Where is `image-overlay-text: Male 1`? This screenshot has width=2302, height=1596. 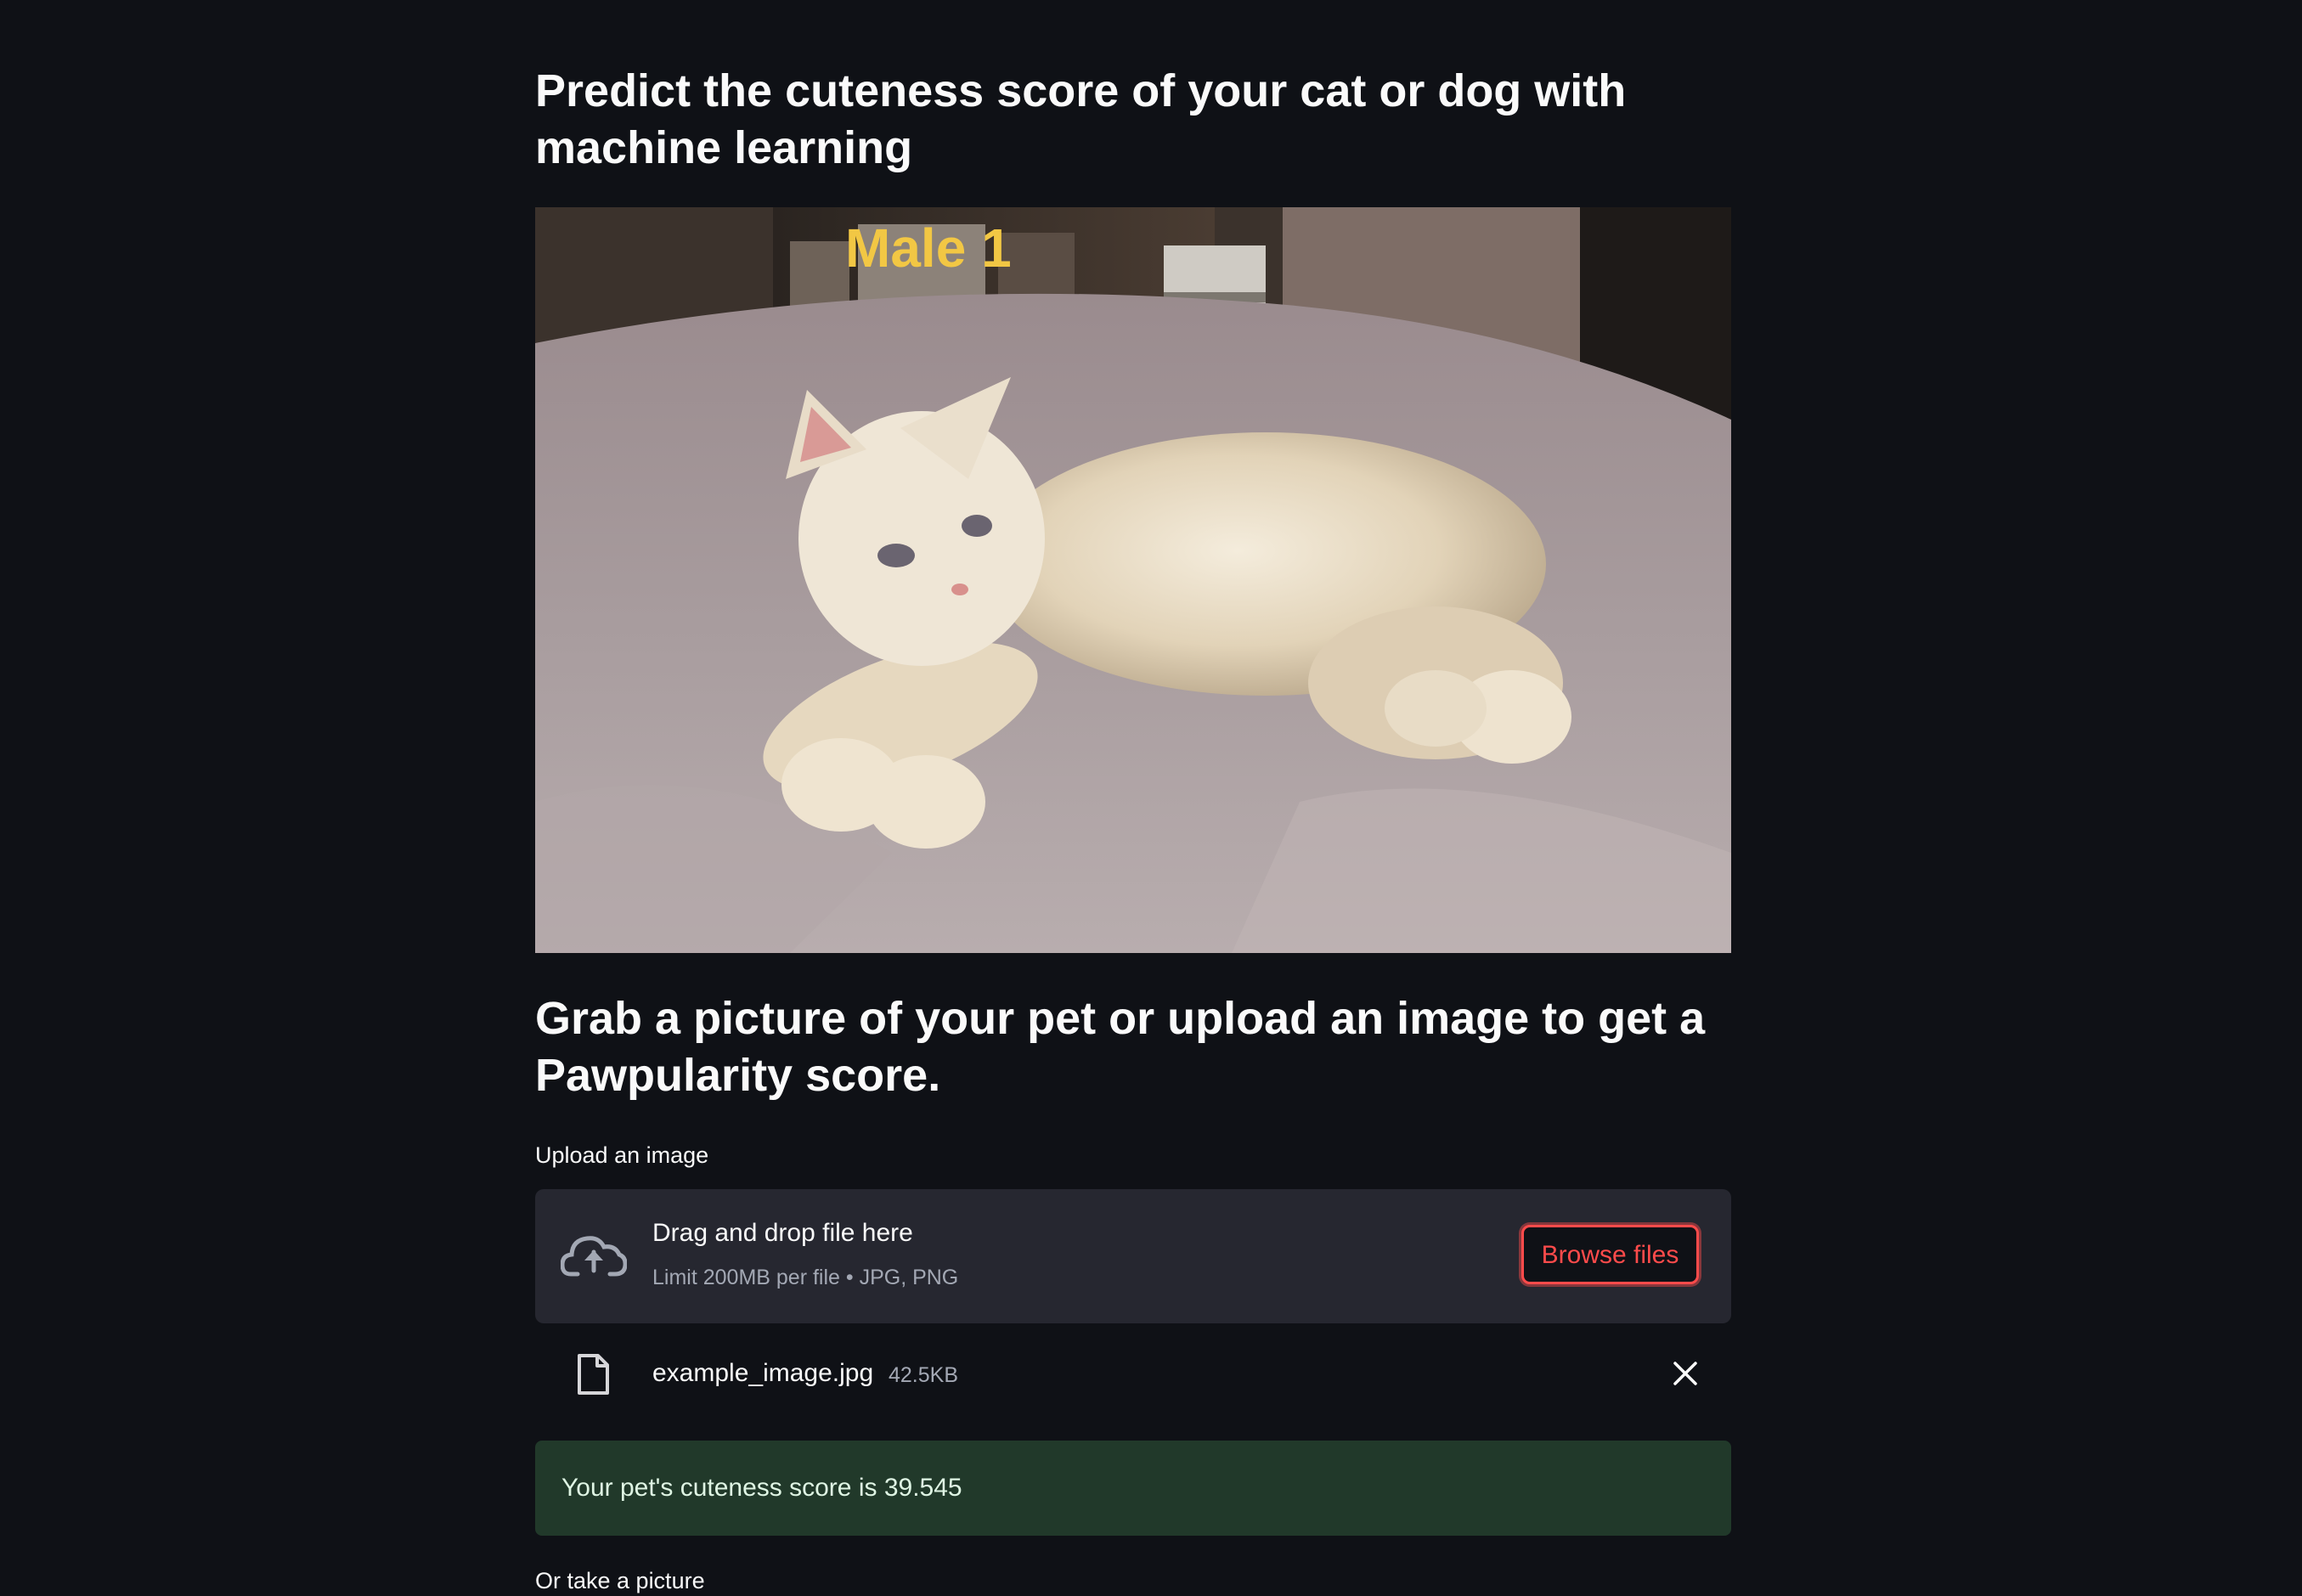 image-overlay-text: Male 1 is located at coordinates (928, 248).